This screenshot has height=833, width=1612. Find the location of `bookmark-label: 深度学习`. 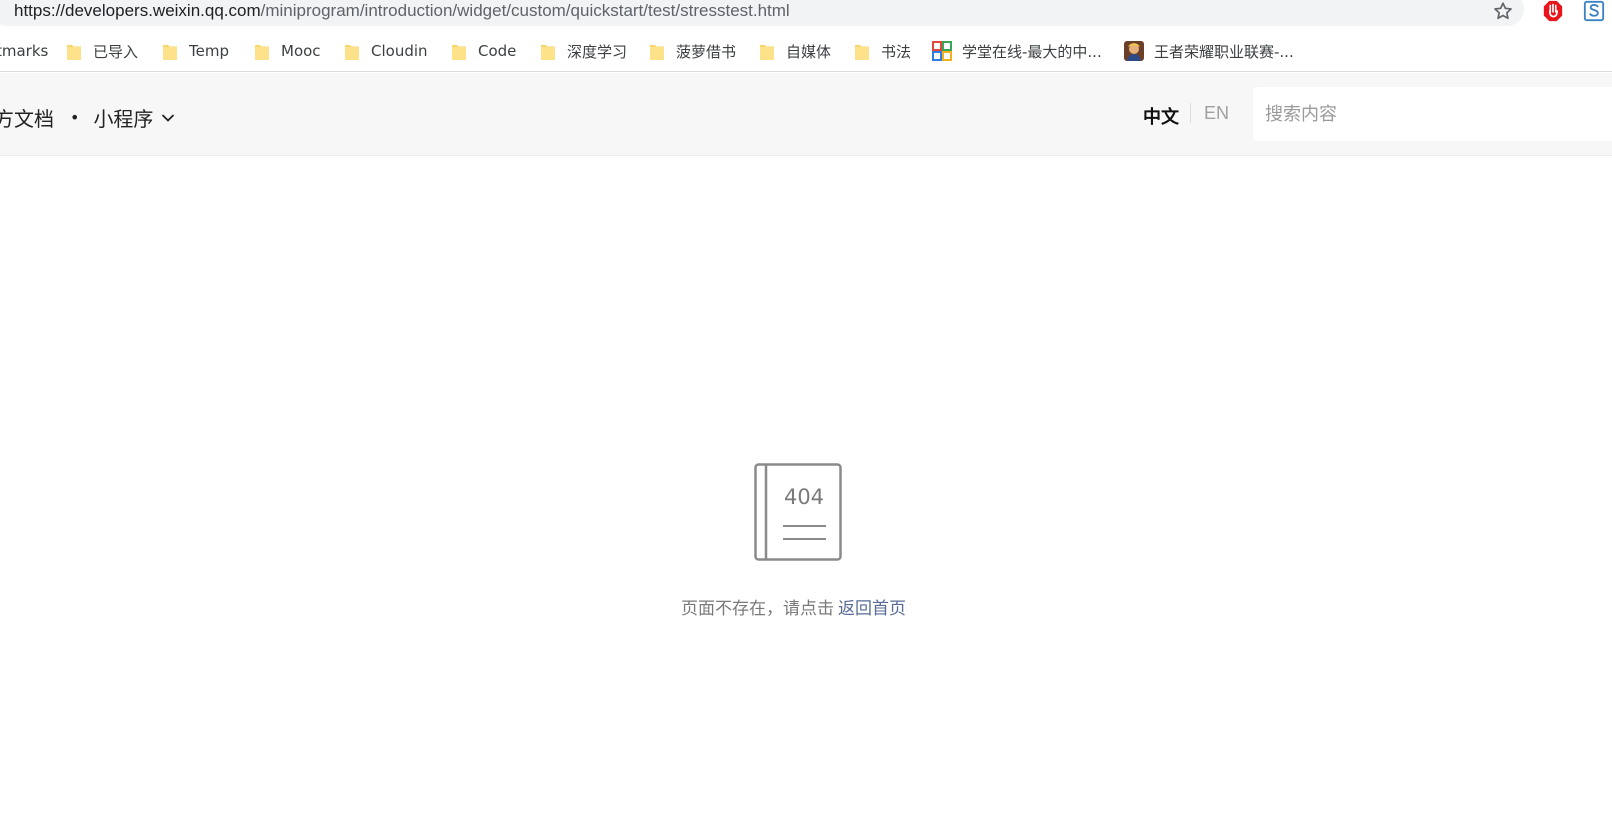

bookmark-label: 深度学习 is located at coordinates (597, 51).